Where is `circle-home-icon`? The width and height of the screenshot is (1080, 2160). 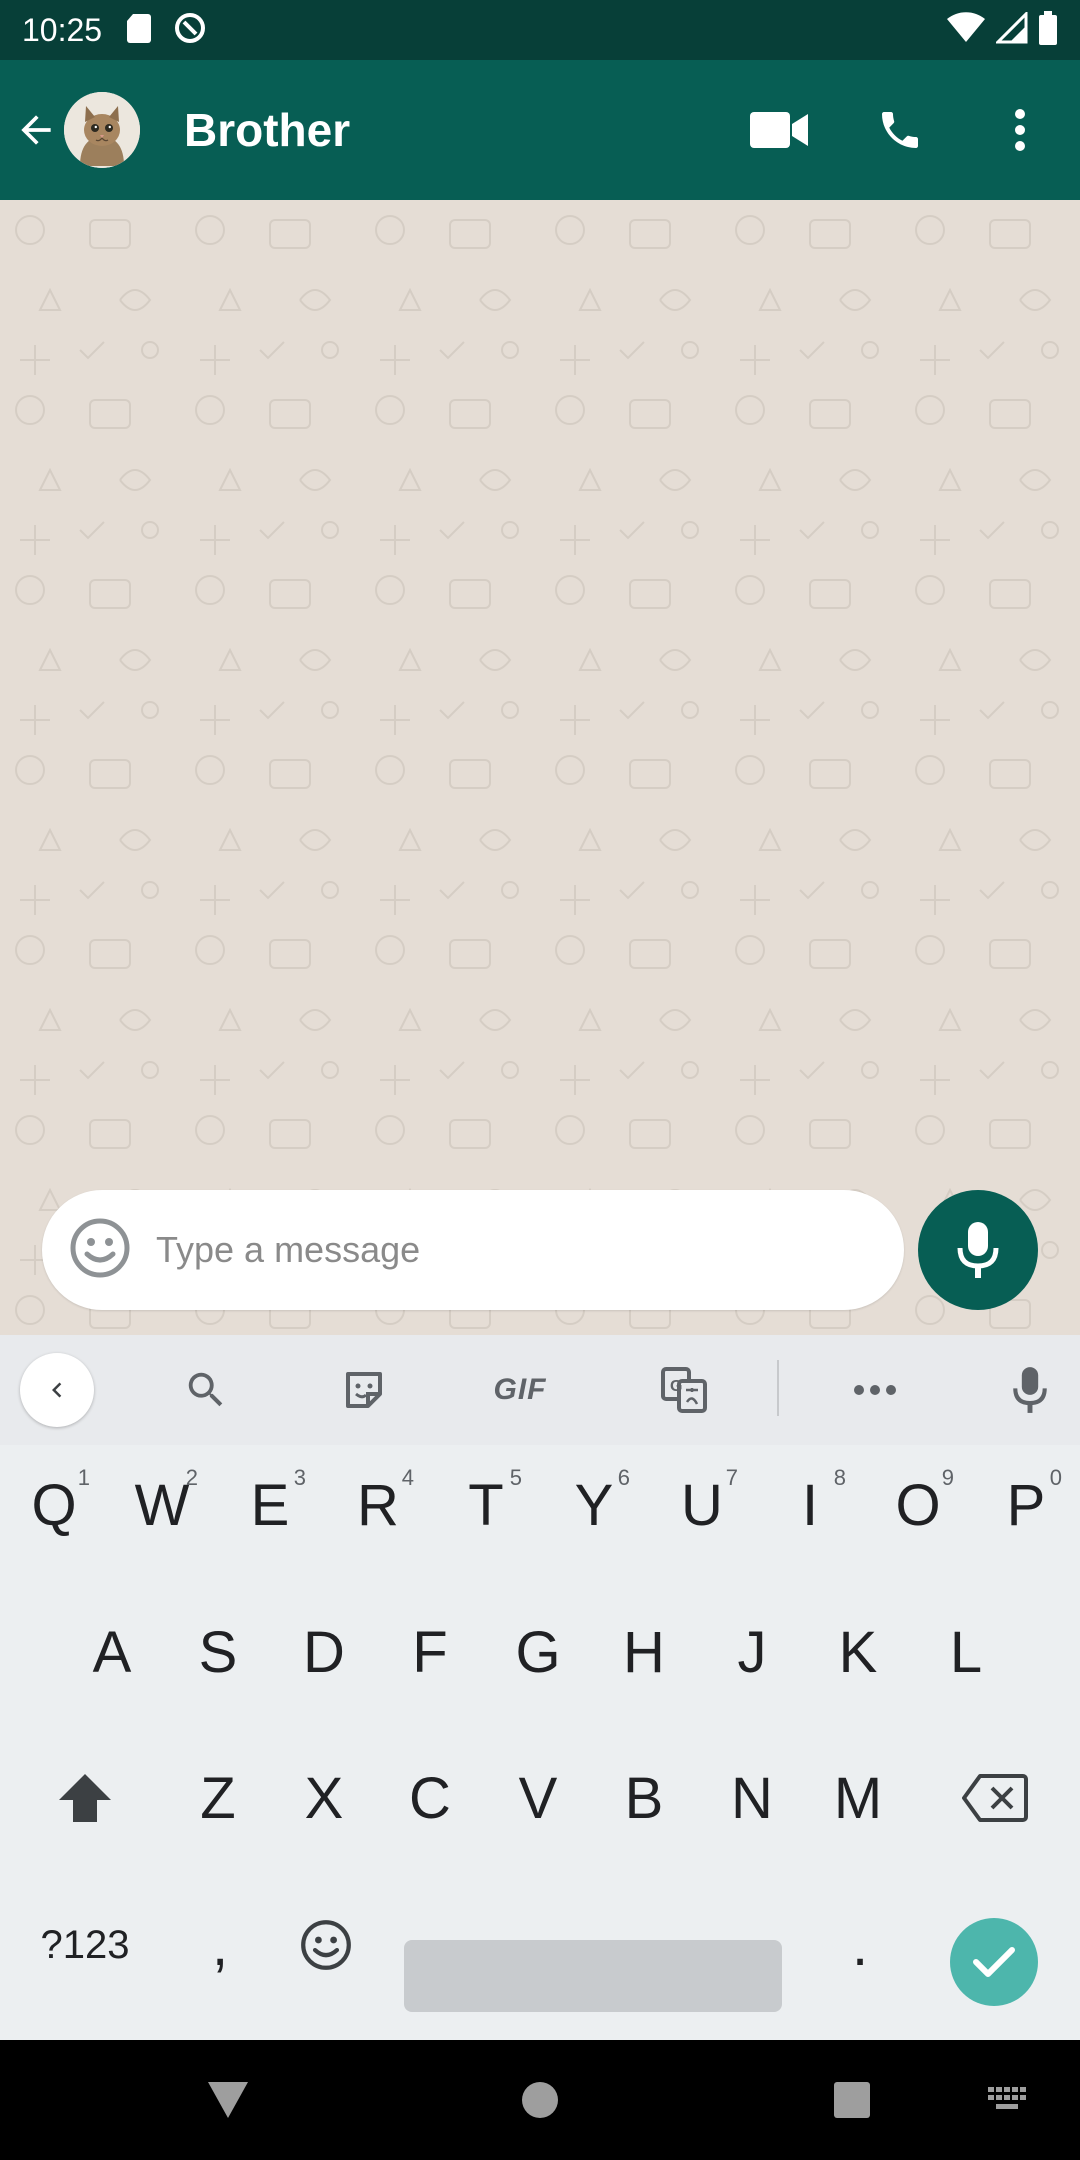 circle-home-icon is located at coordinates (540, 2100).